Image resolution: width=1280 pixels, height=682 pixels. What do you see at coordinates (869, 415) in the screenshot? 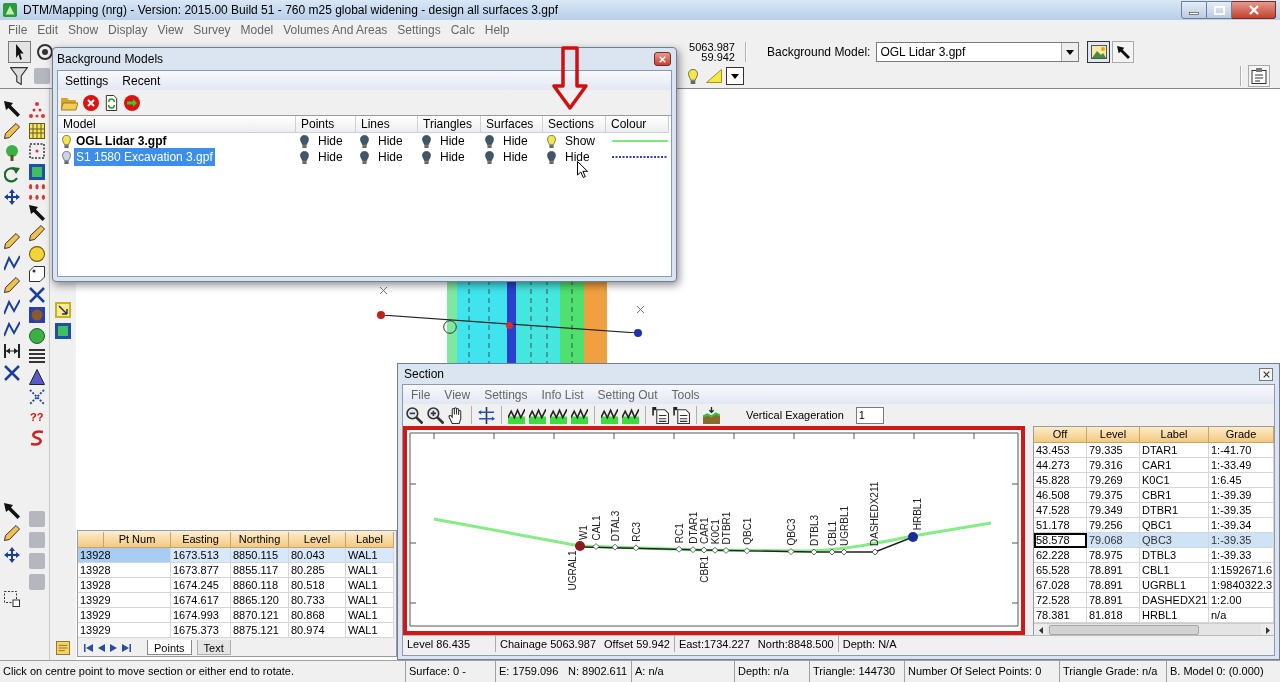
I see `text-field: 1` at bounding box center [869, 415].